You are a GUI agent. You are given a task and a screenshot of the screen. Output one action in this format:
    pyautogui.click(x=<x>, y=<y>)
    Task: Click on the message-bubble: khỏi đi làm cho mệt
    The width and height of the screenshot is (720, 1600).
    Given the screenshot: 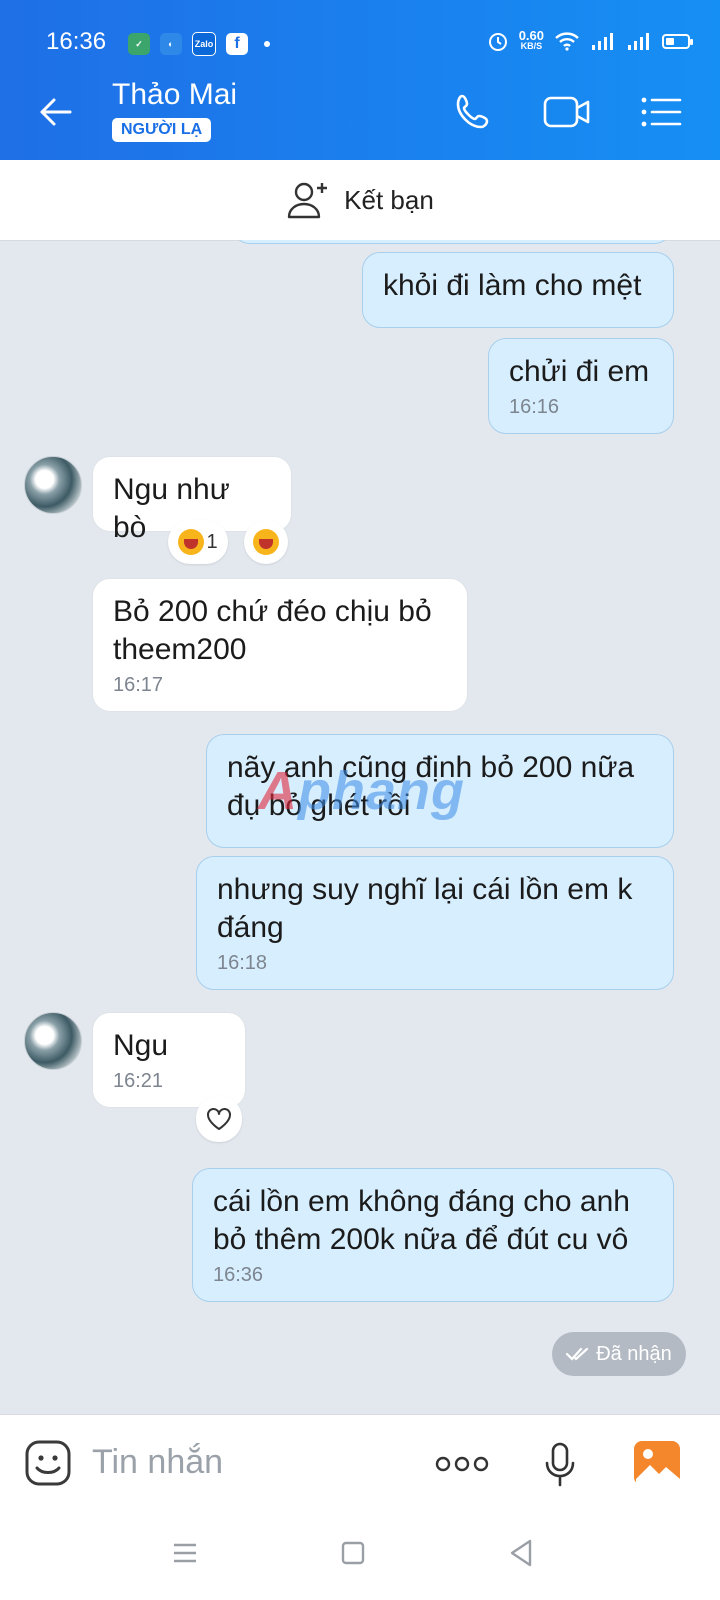 What is the action you would take?
    pyautogui.click(x=518, y=290)
    